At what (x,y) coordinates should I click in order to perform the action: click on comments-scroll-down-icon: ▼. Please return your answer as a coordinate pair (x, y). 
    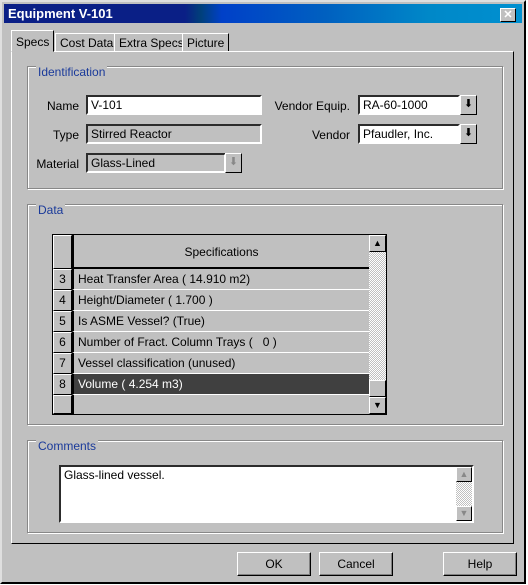
    Looking at the image, I should click on (464, 513).